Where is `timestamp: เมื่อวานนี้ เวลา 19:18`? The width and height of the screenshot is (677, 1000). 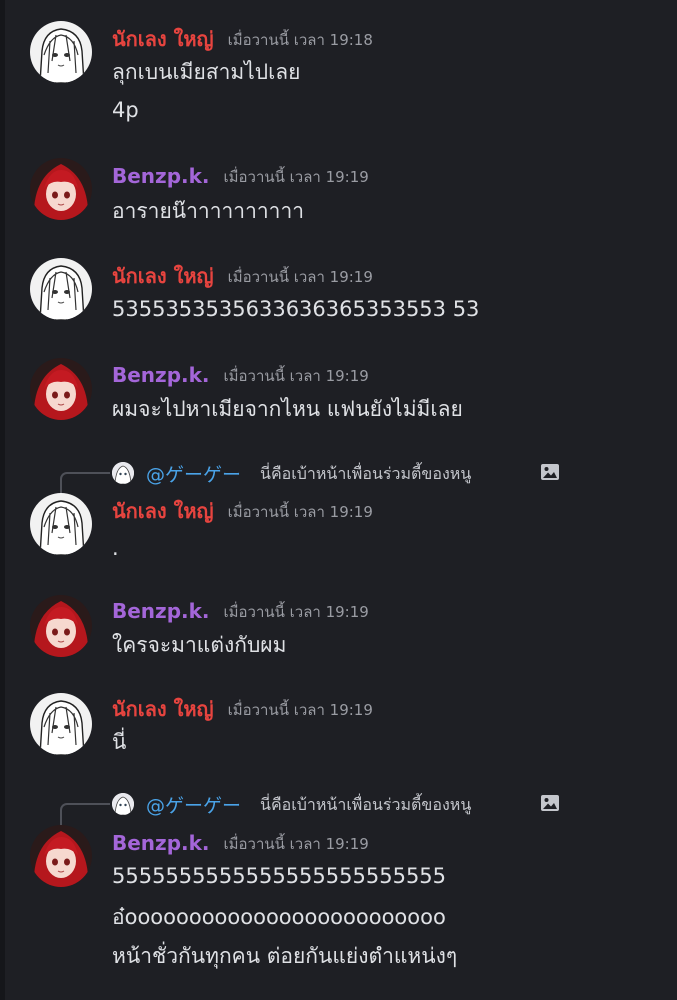
timestamp: เมื่อวานนี้ เวลา 19:18 is located at coordinates (300, 40).